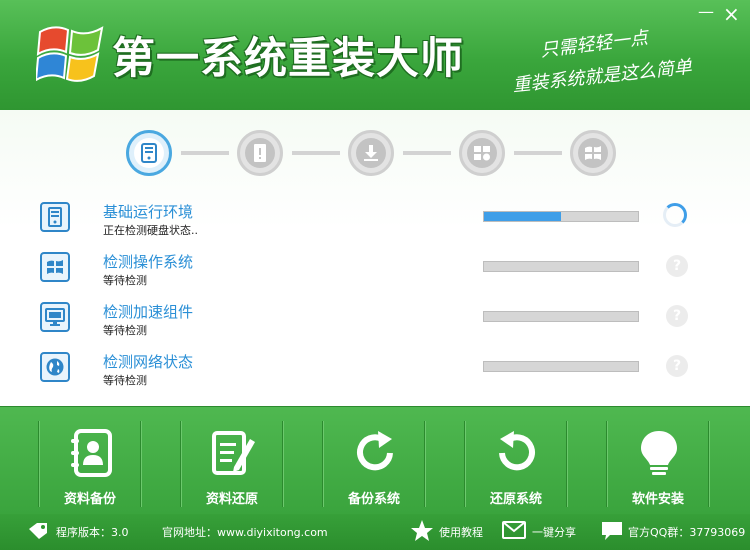 The height and width of the screenshot is (550, 750). I want to click on app-title: 第一系统重装大师, so click(288, 59).